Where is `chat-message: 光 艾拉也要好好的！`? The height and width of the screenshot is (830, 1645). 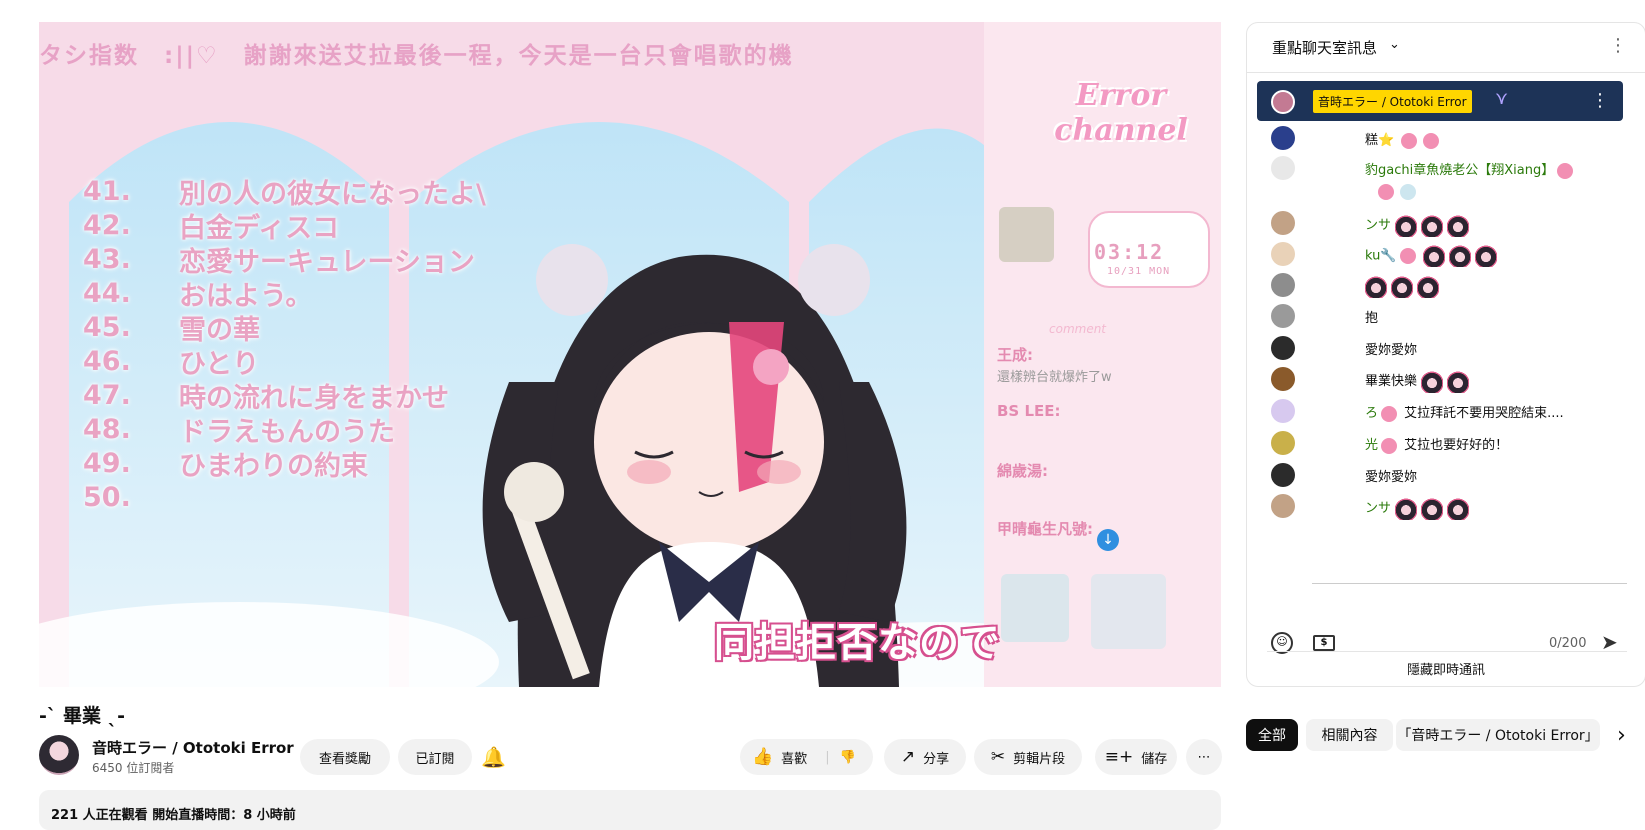 chat-message: 光 艾拉也要好好的！ is located at coordinates (1446, 443).